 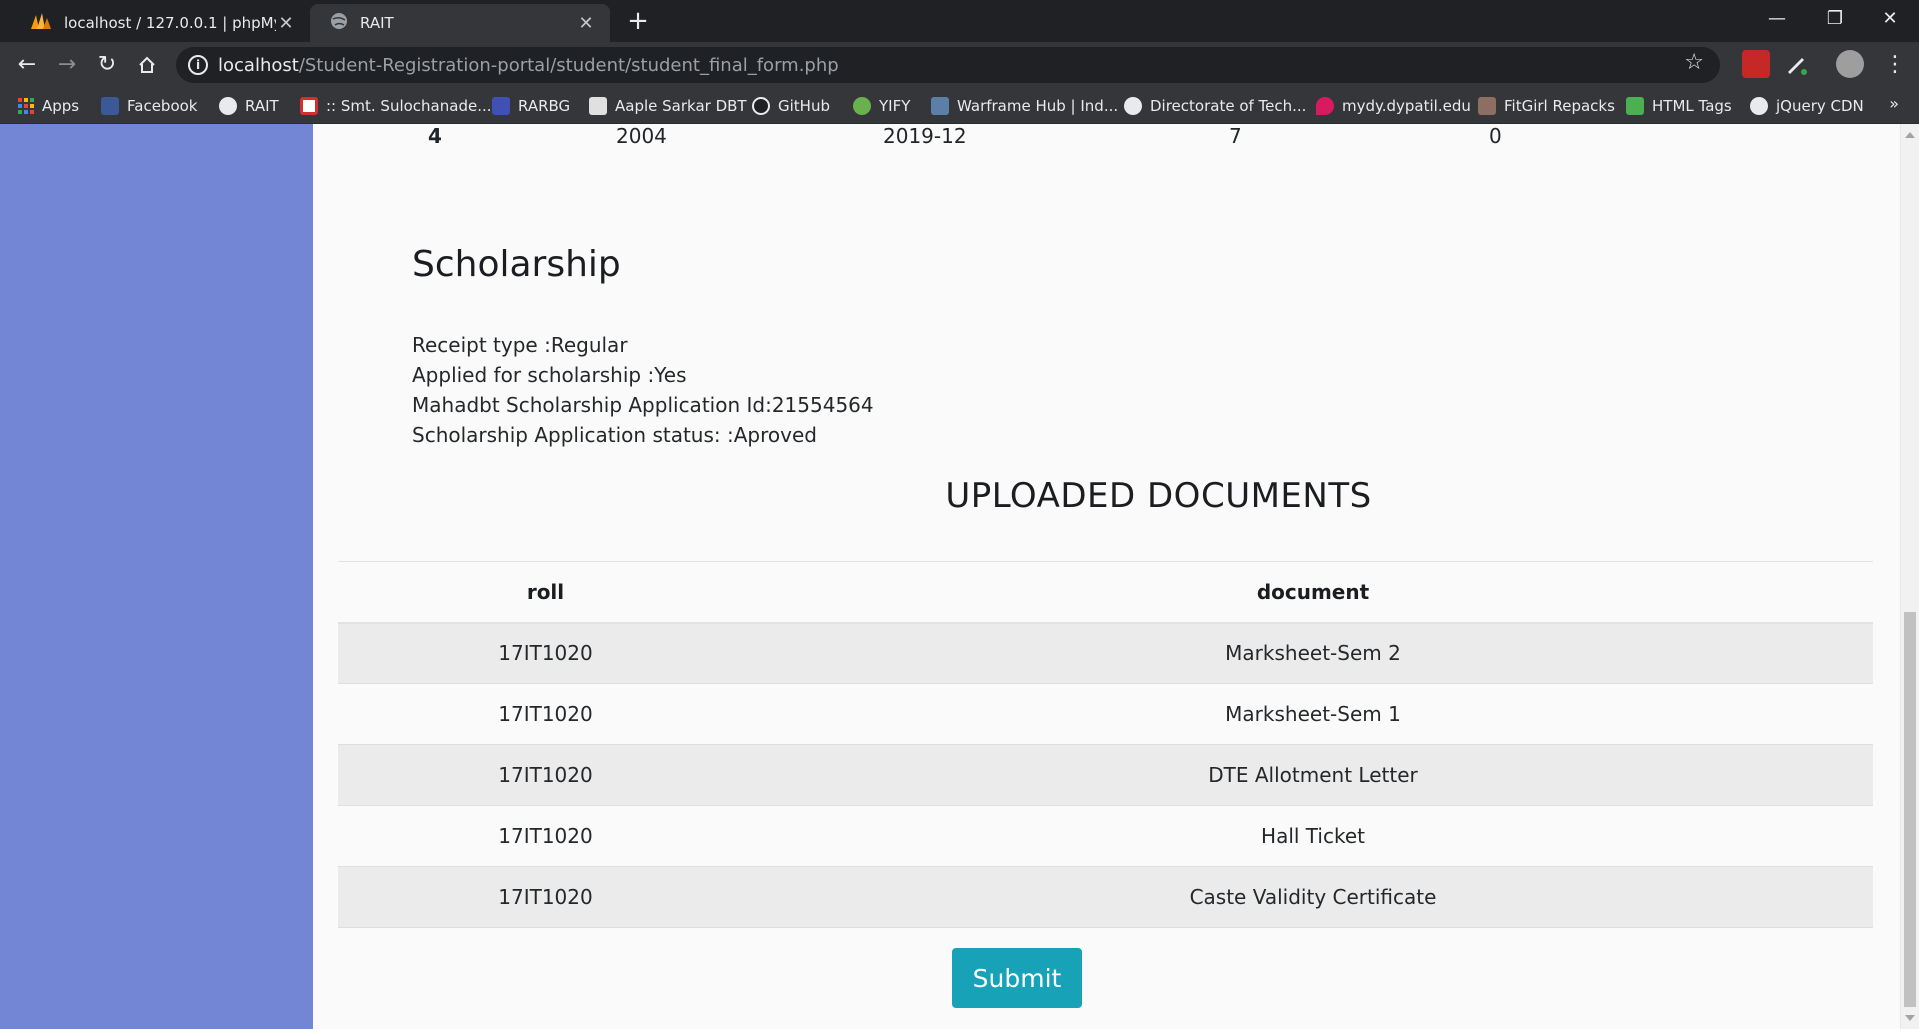 I want to click on bookmark-yify: YIFY, so click(x=881, y=106).